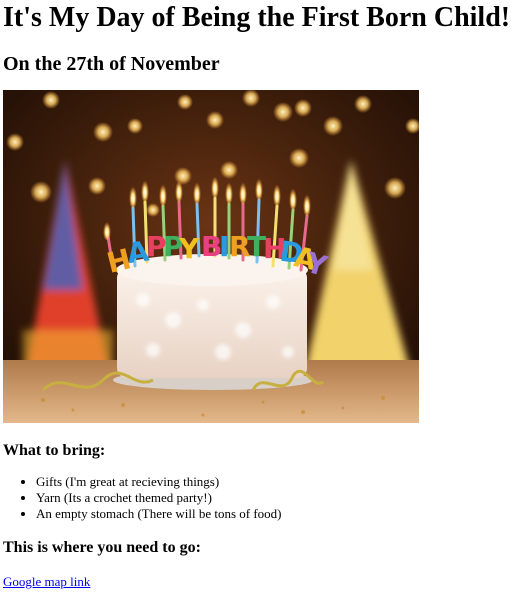 The image size is (525, 595). I want to click on list-item: Gifts (I'm great at recieving things), so click(280, 482).